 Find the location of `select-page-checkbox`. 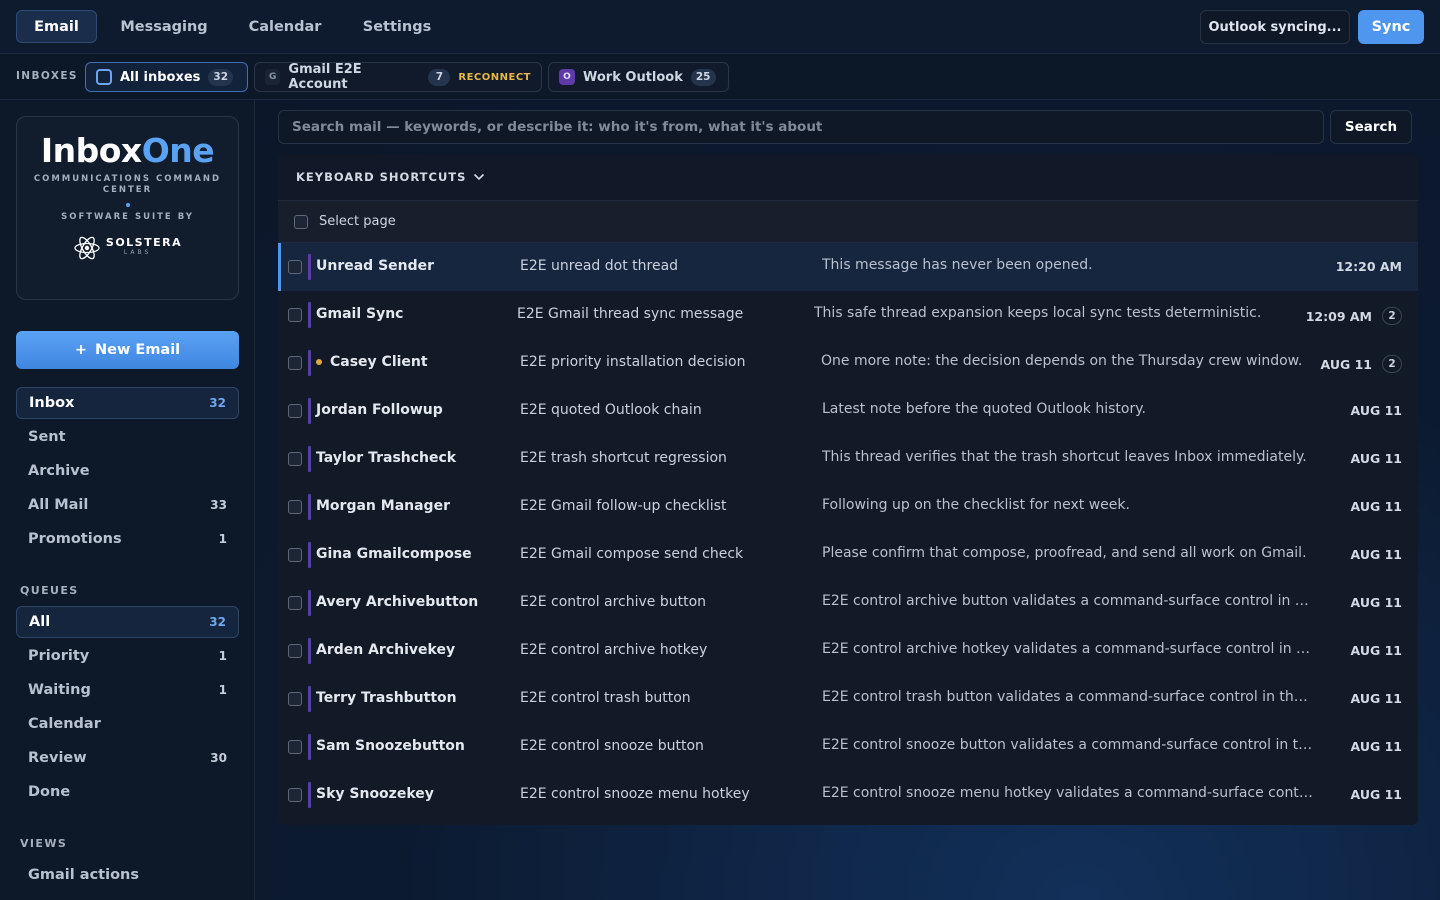

select-page-checkbox is located at coordinates (301, 221).